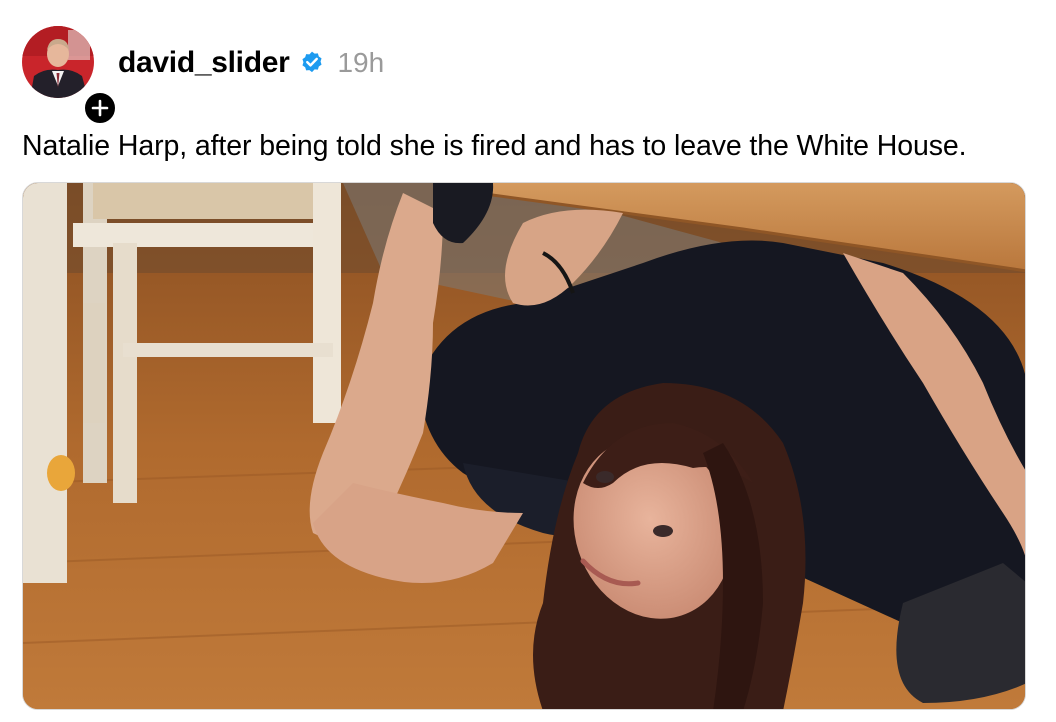  Describe the element at coordinates (312, 63) in the screenshot. I see `verified-badge-icon` at that location.